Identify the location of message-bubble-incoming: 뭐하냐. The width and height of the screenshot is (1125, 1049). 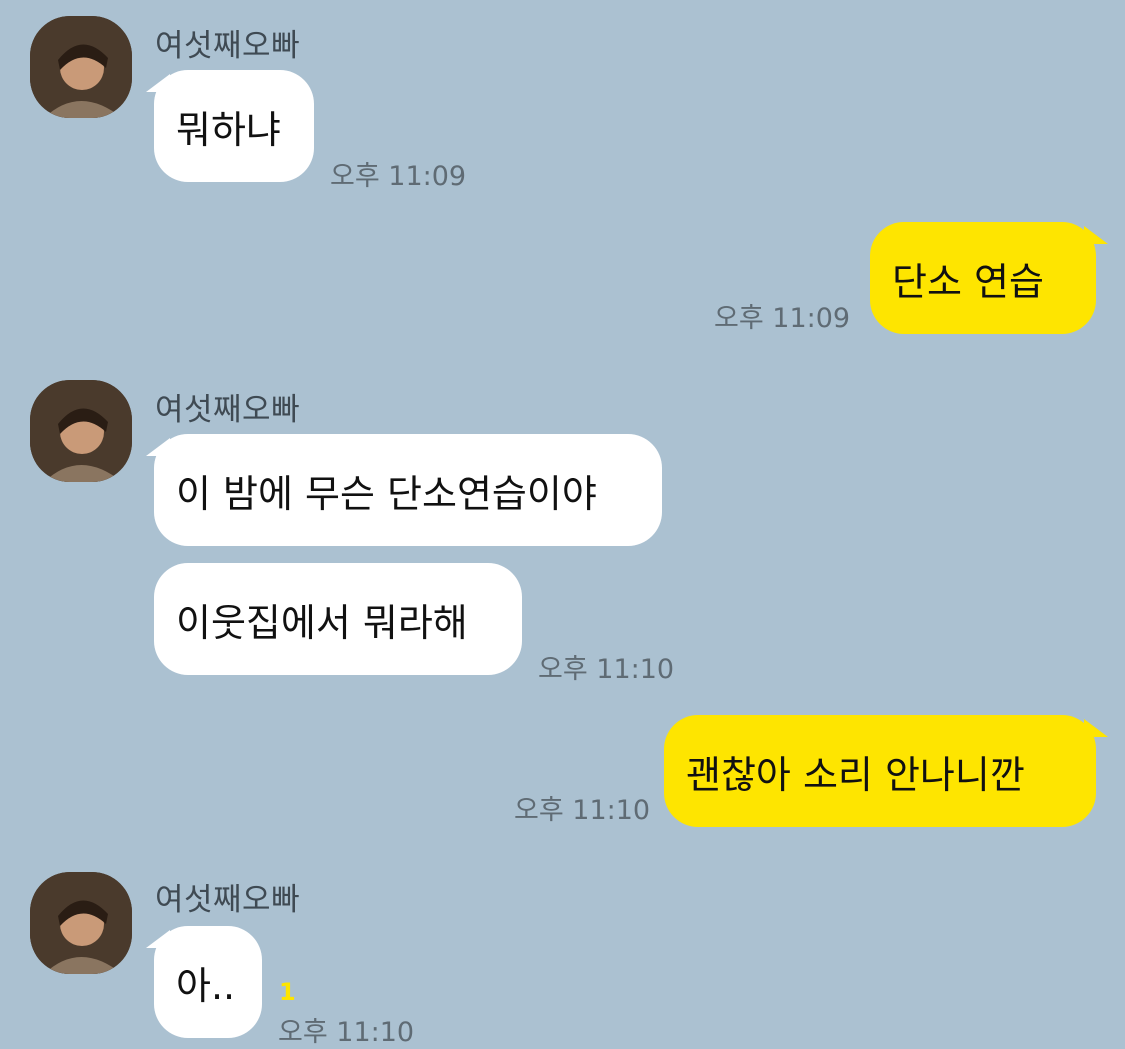
(234, 126).